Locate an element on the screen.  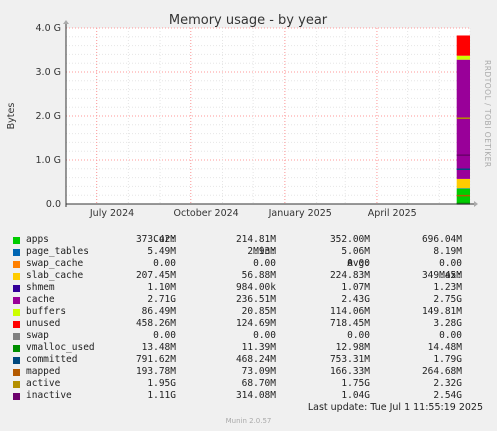
legend-min-value: 73.09M is located at coordinates (258, 371).